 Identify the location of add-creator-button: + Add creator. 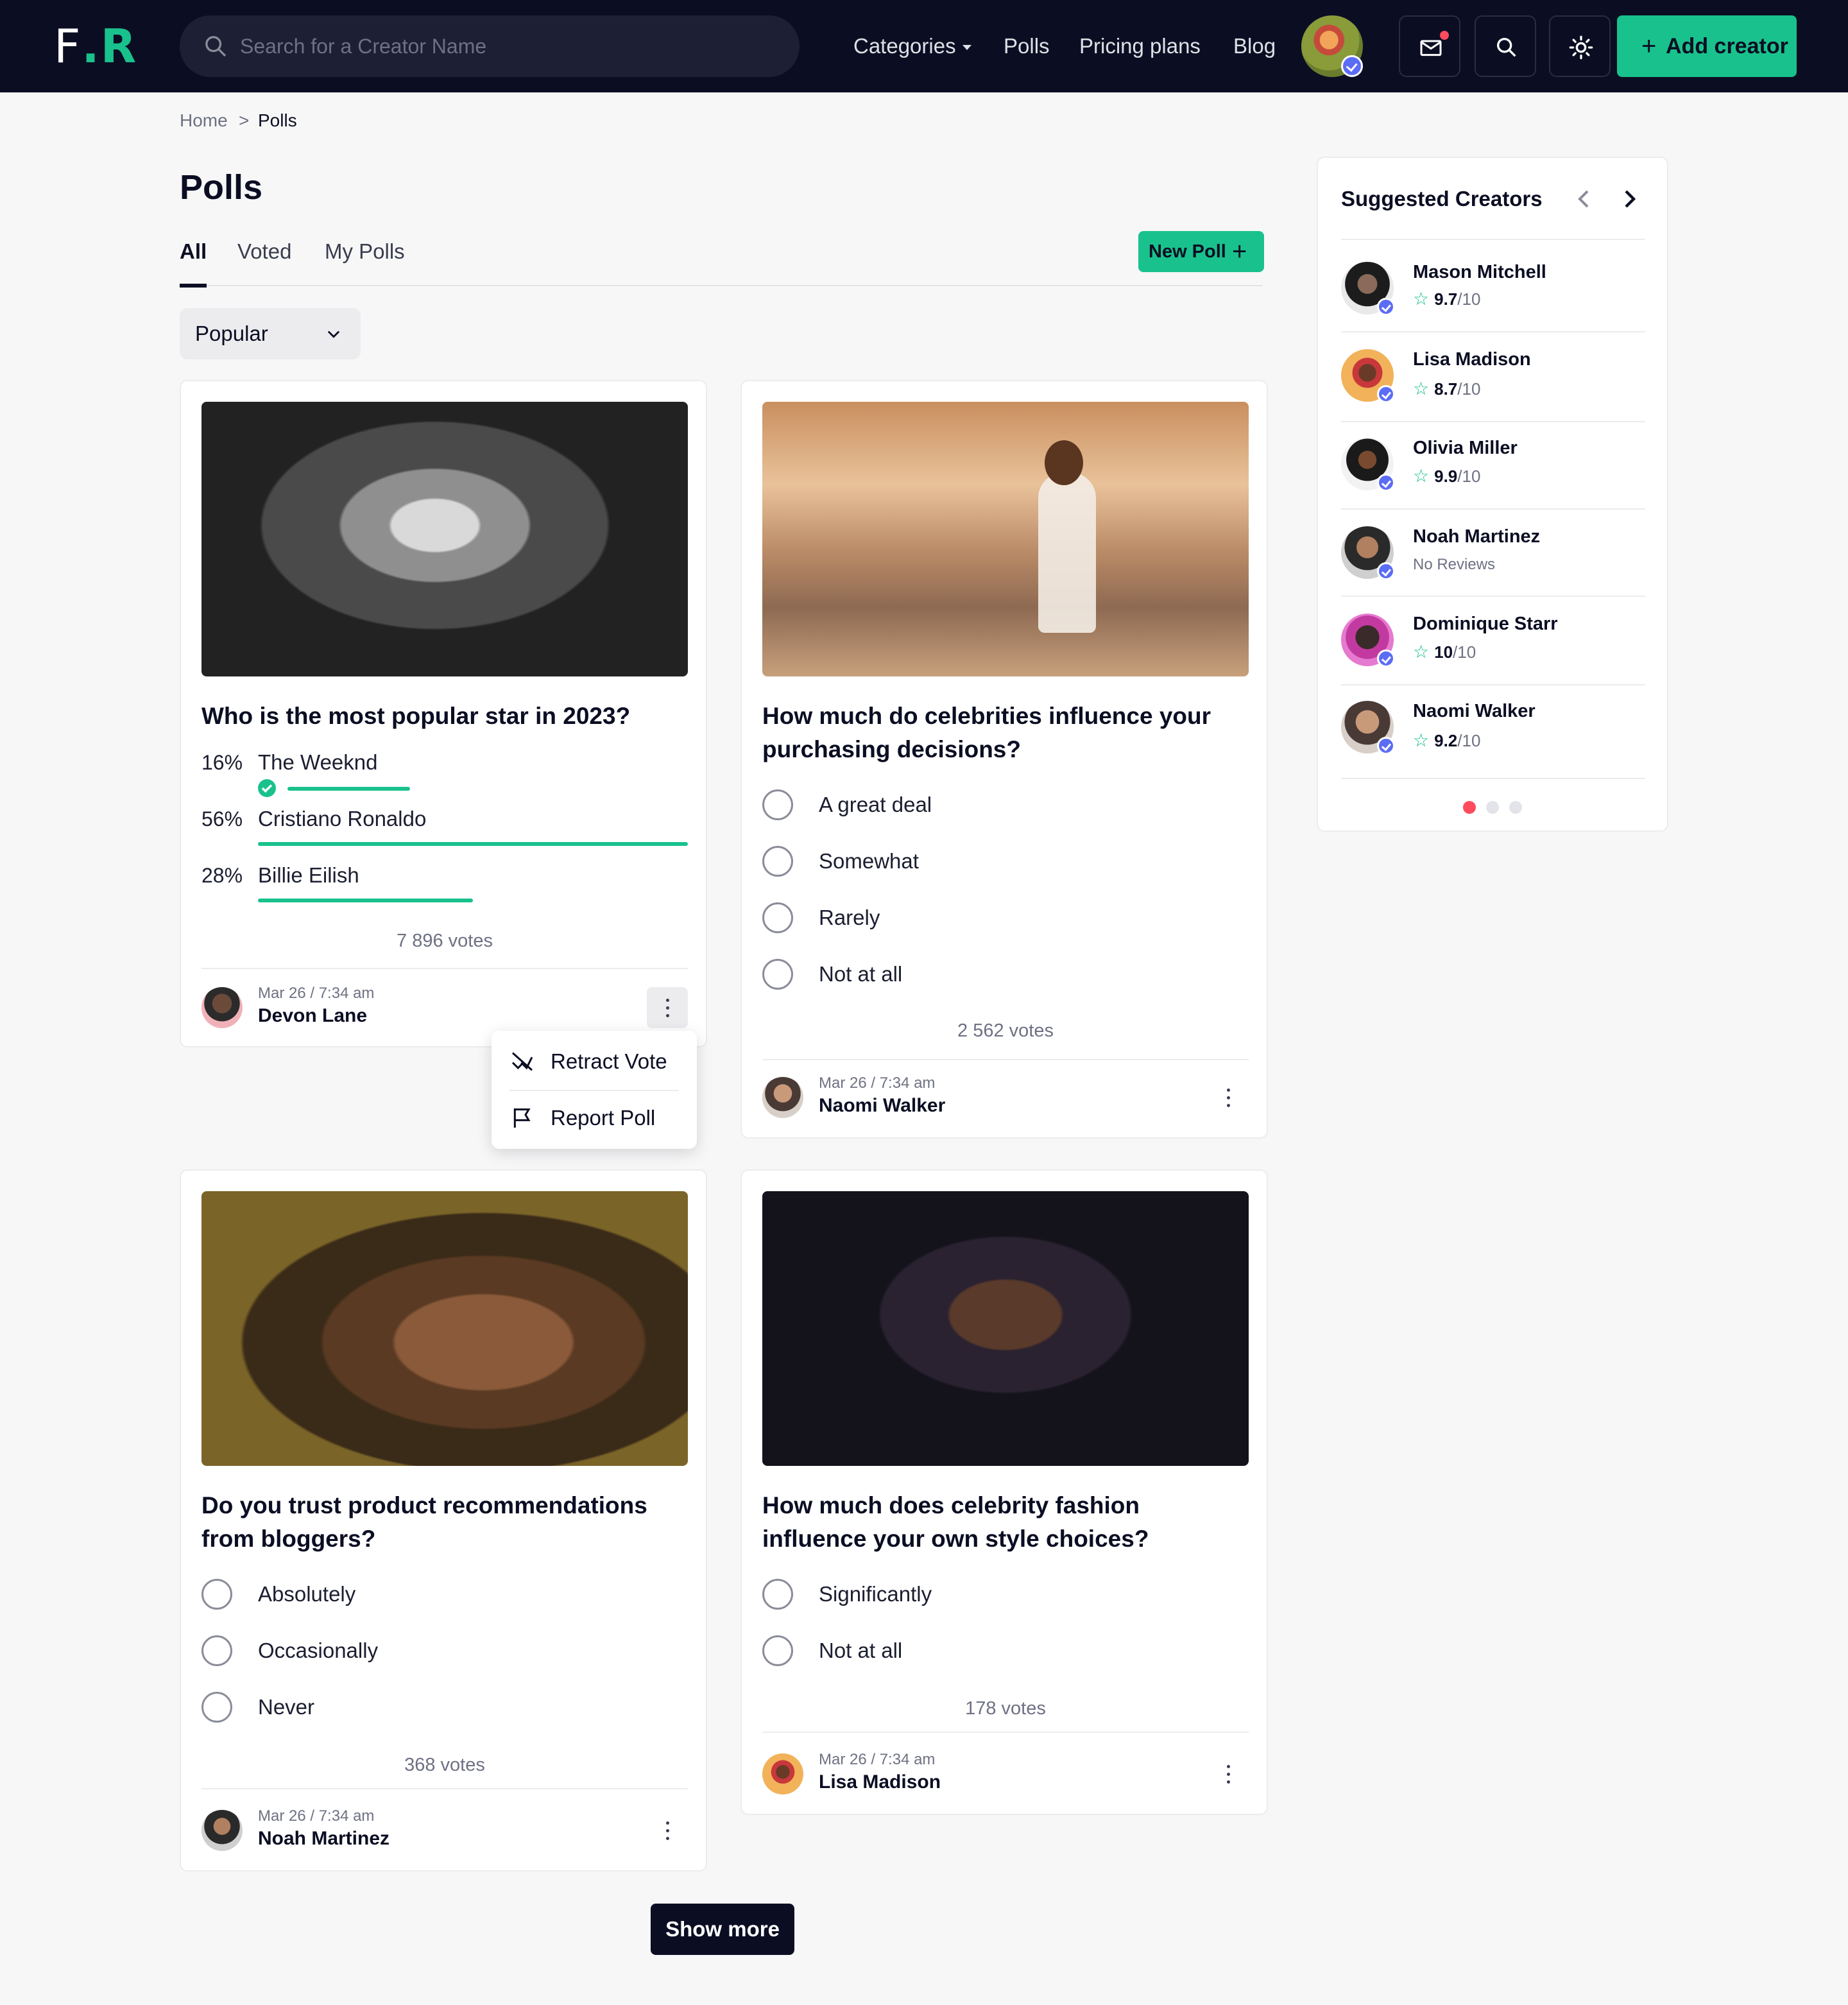
(1707, 46).